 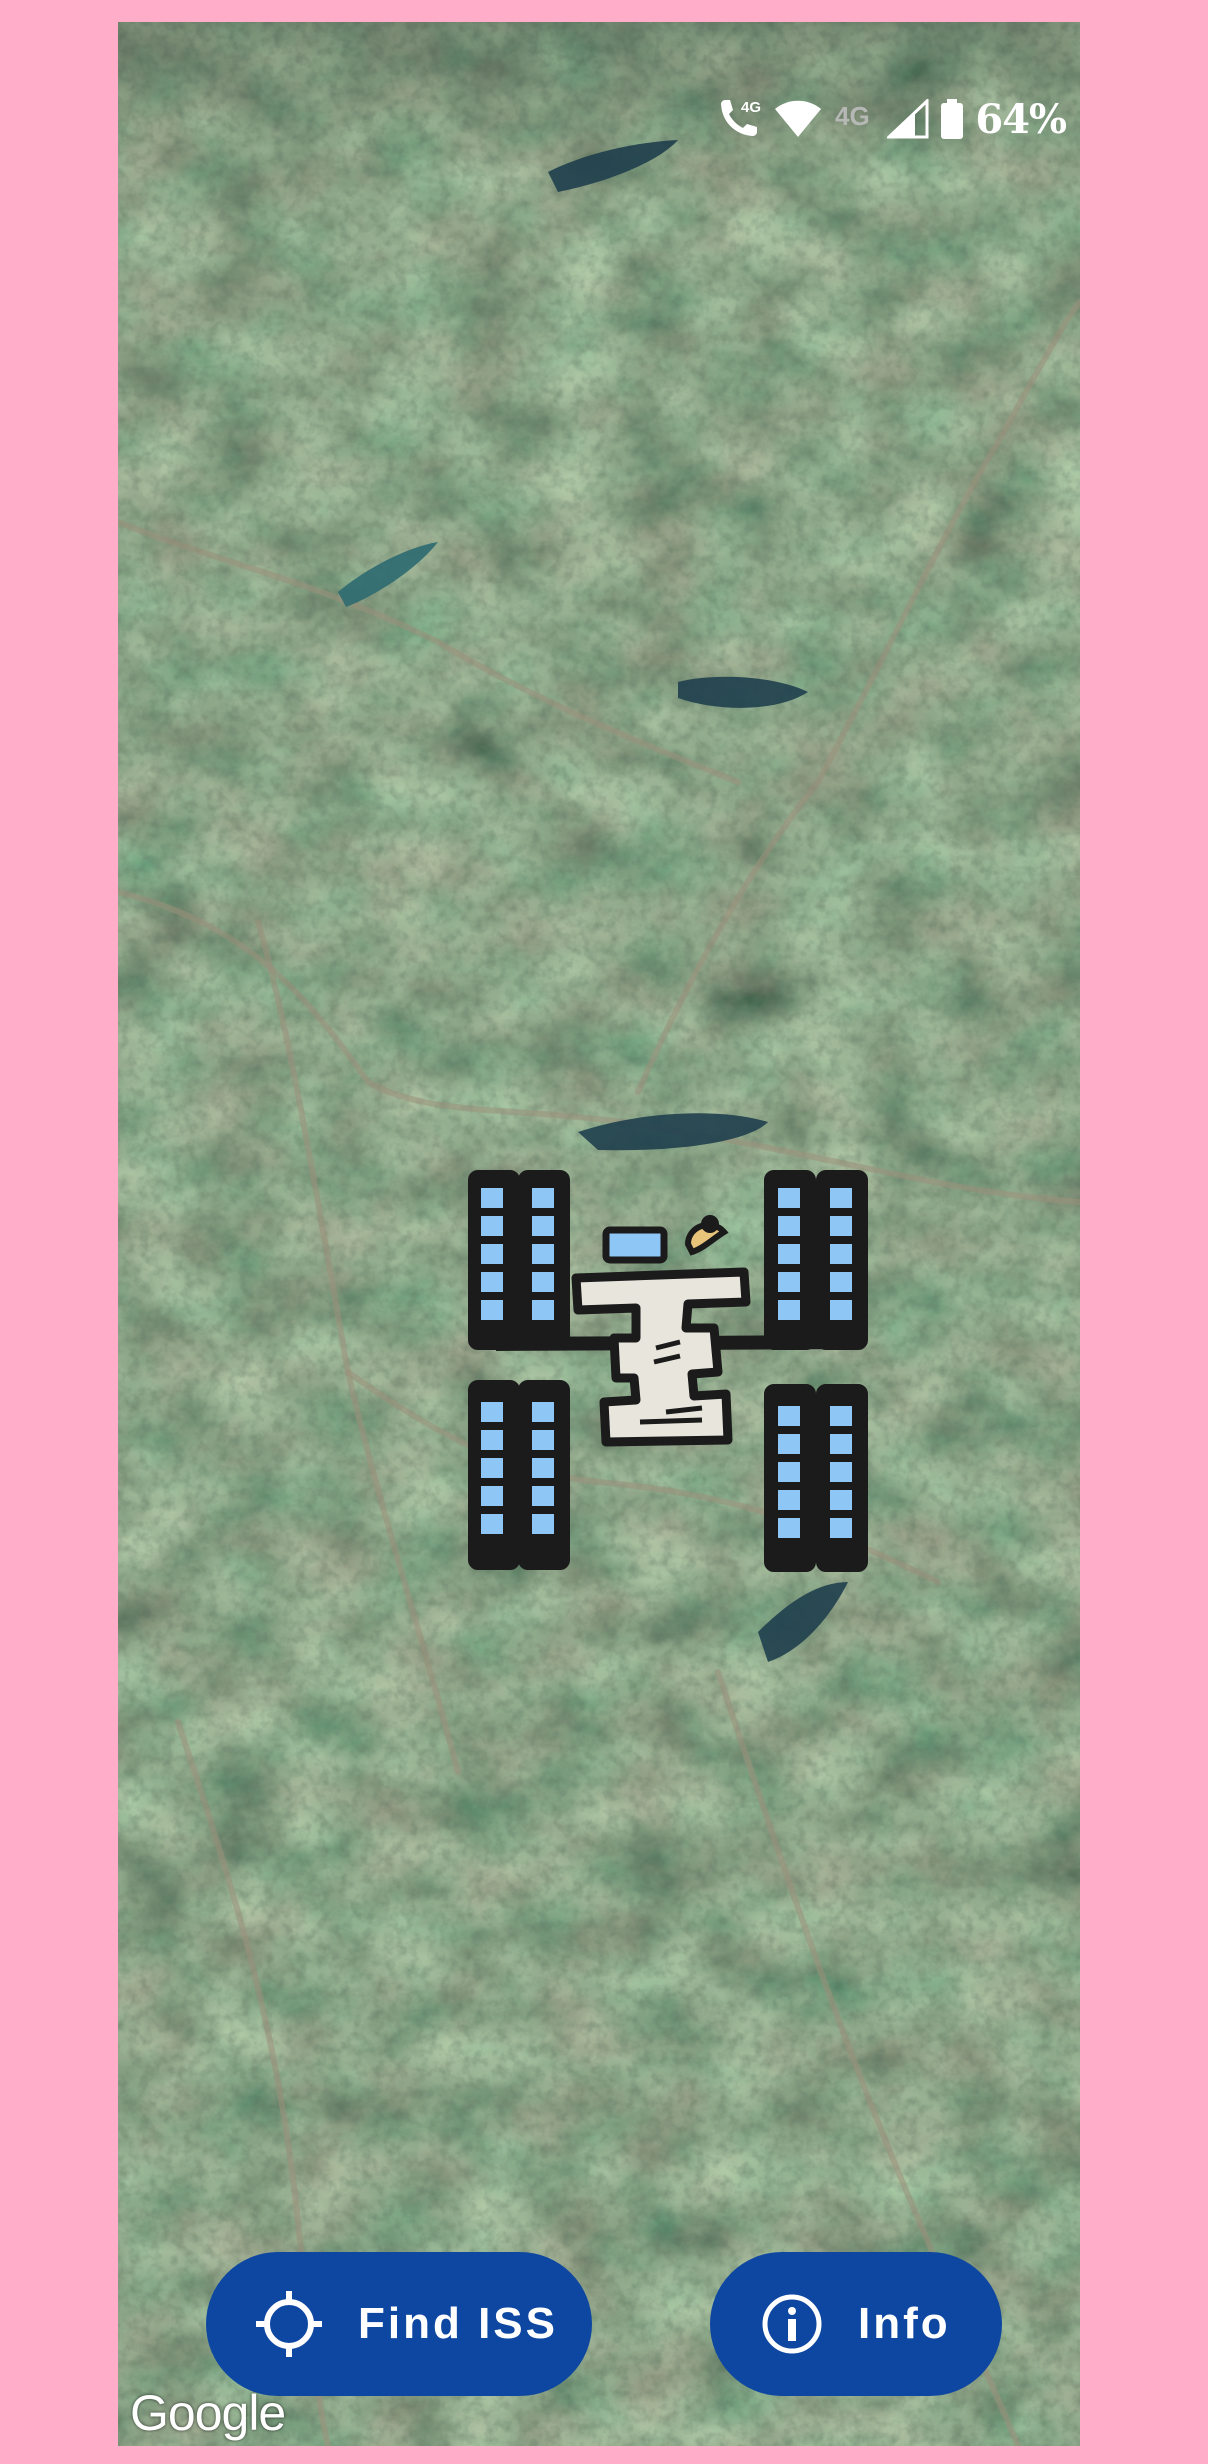 What do you see at coordinates (208, 2413) in the screenshot?
I see `google-attribution: Google` at bounding box center [208, 2413].